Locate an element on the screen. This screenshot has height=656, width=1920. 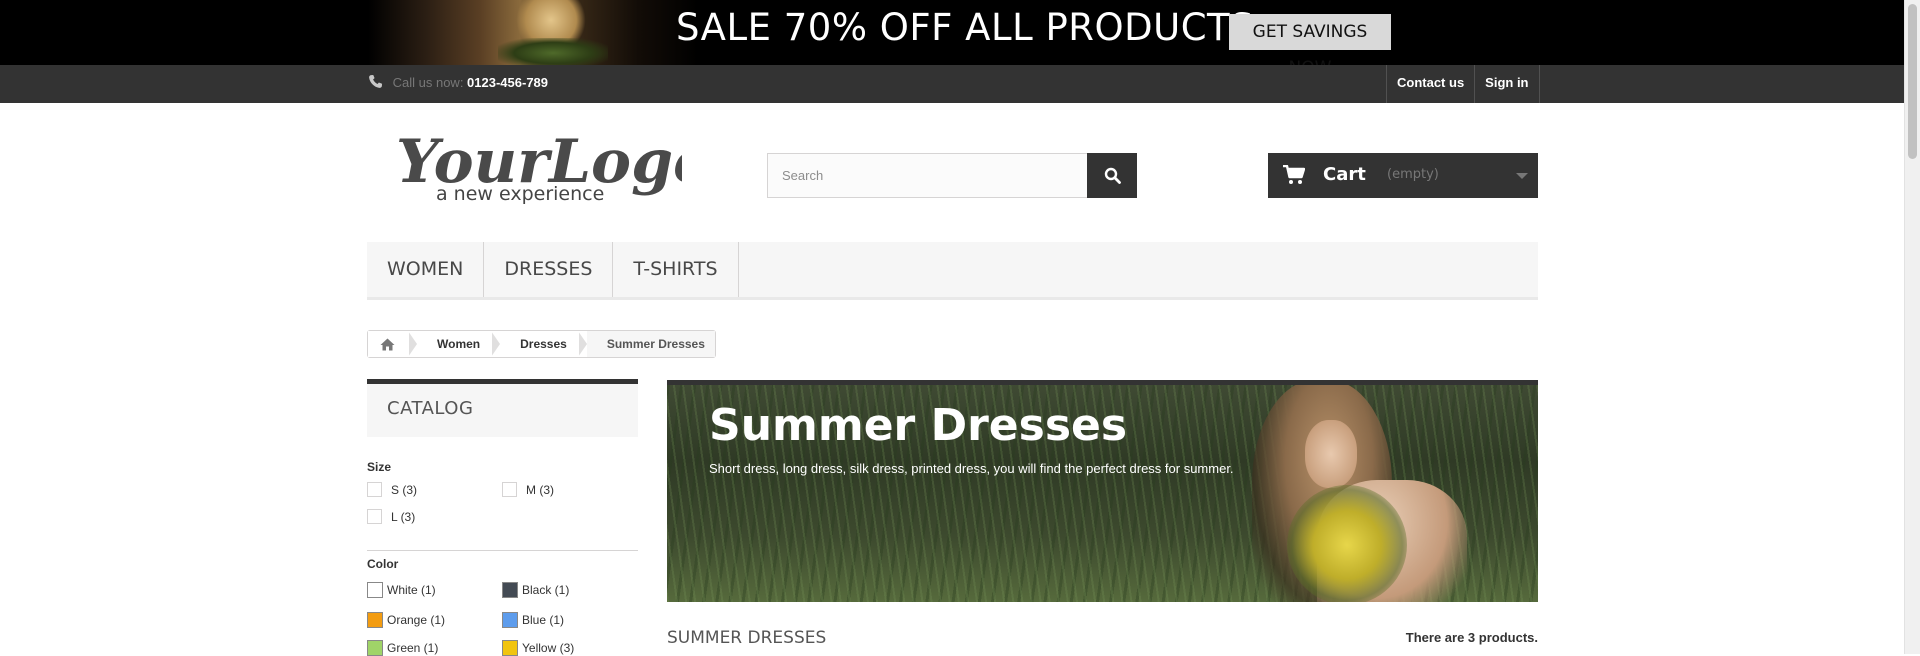
color-label: Yellow (3) is located at coordinates (548, 648).